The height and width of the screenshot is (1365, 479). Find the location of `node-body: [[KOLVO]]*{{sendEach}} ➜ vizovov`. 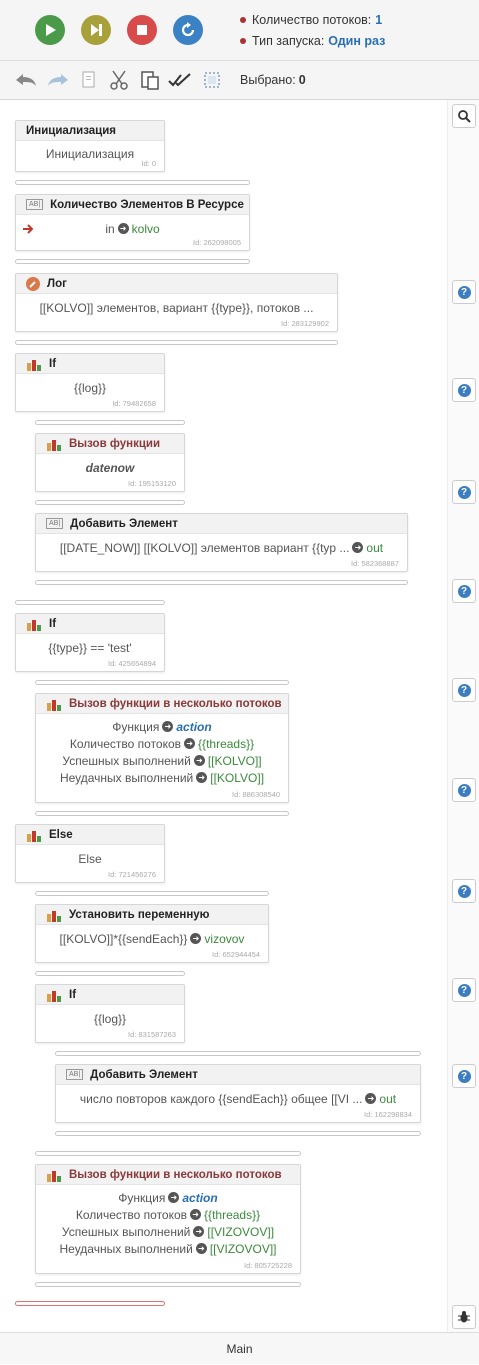

node-body: [[KOLVO]]*{{sendEach}} ➜ vizovov is located at coordinates (152, 935).